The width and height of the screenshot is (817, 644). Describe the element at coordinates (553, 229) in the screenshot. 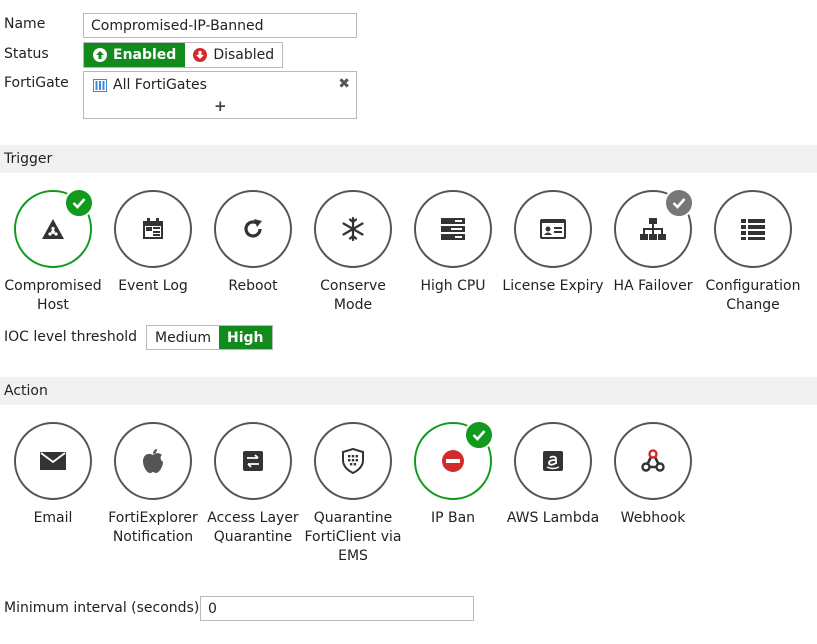

I see `id-card-icon` at that location.